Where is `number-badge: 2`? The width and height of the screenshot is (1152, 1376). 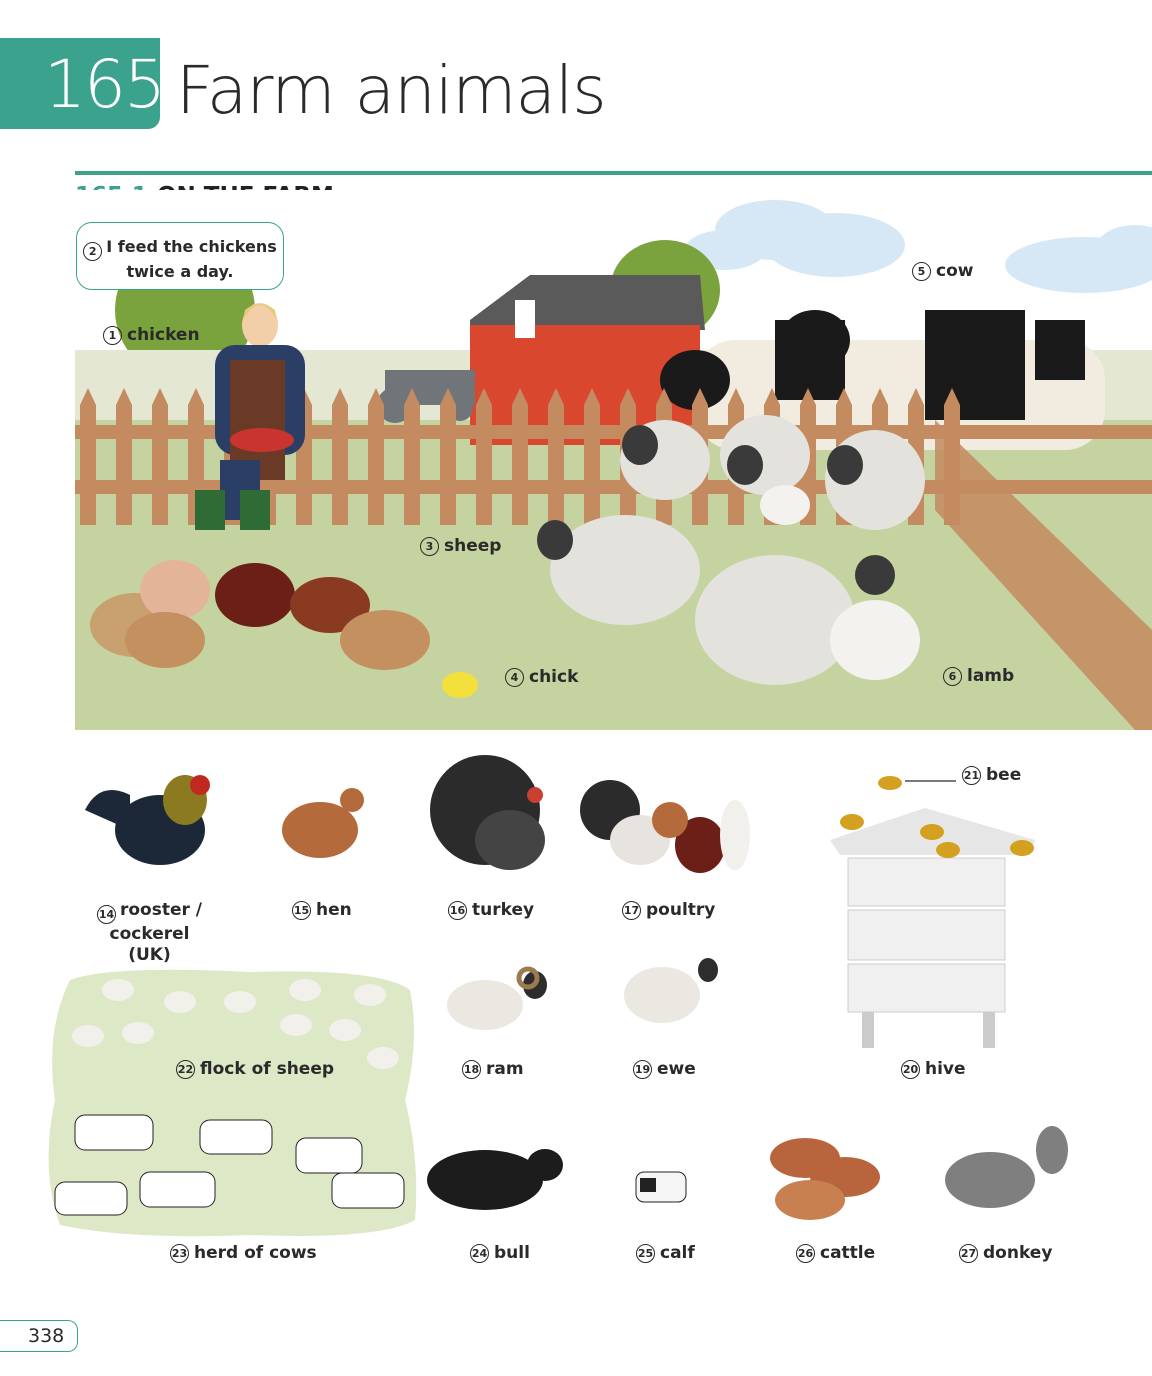 number-badge: 2 is located at coordinates (93, 251).